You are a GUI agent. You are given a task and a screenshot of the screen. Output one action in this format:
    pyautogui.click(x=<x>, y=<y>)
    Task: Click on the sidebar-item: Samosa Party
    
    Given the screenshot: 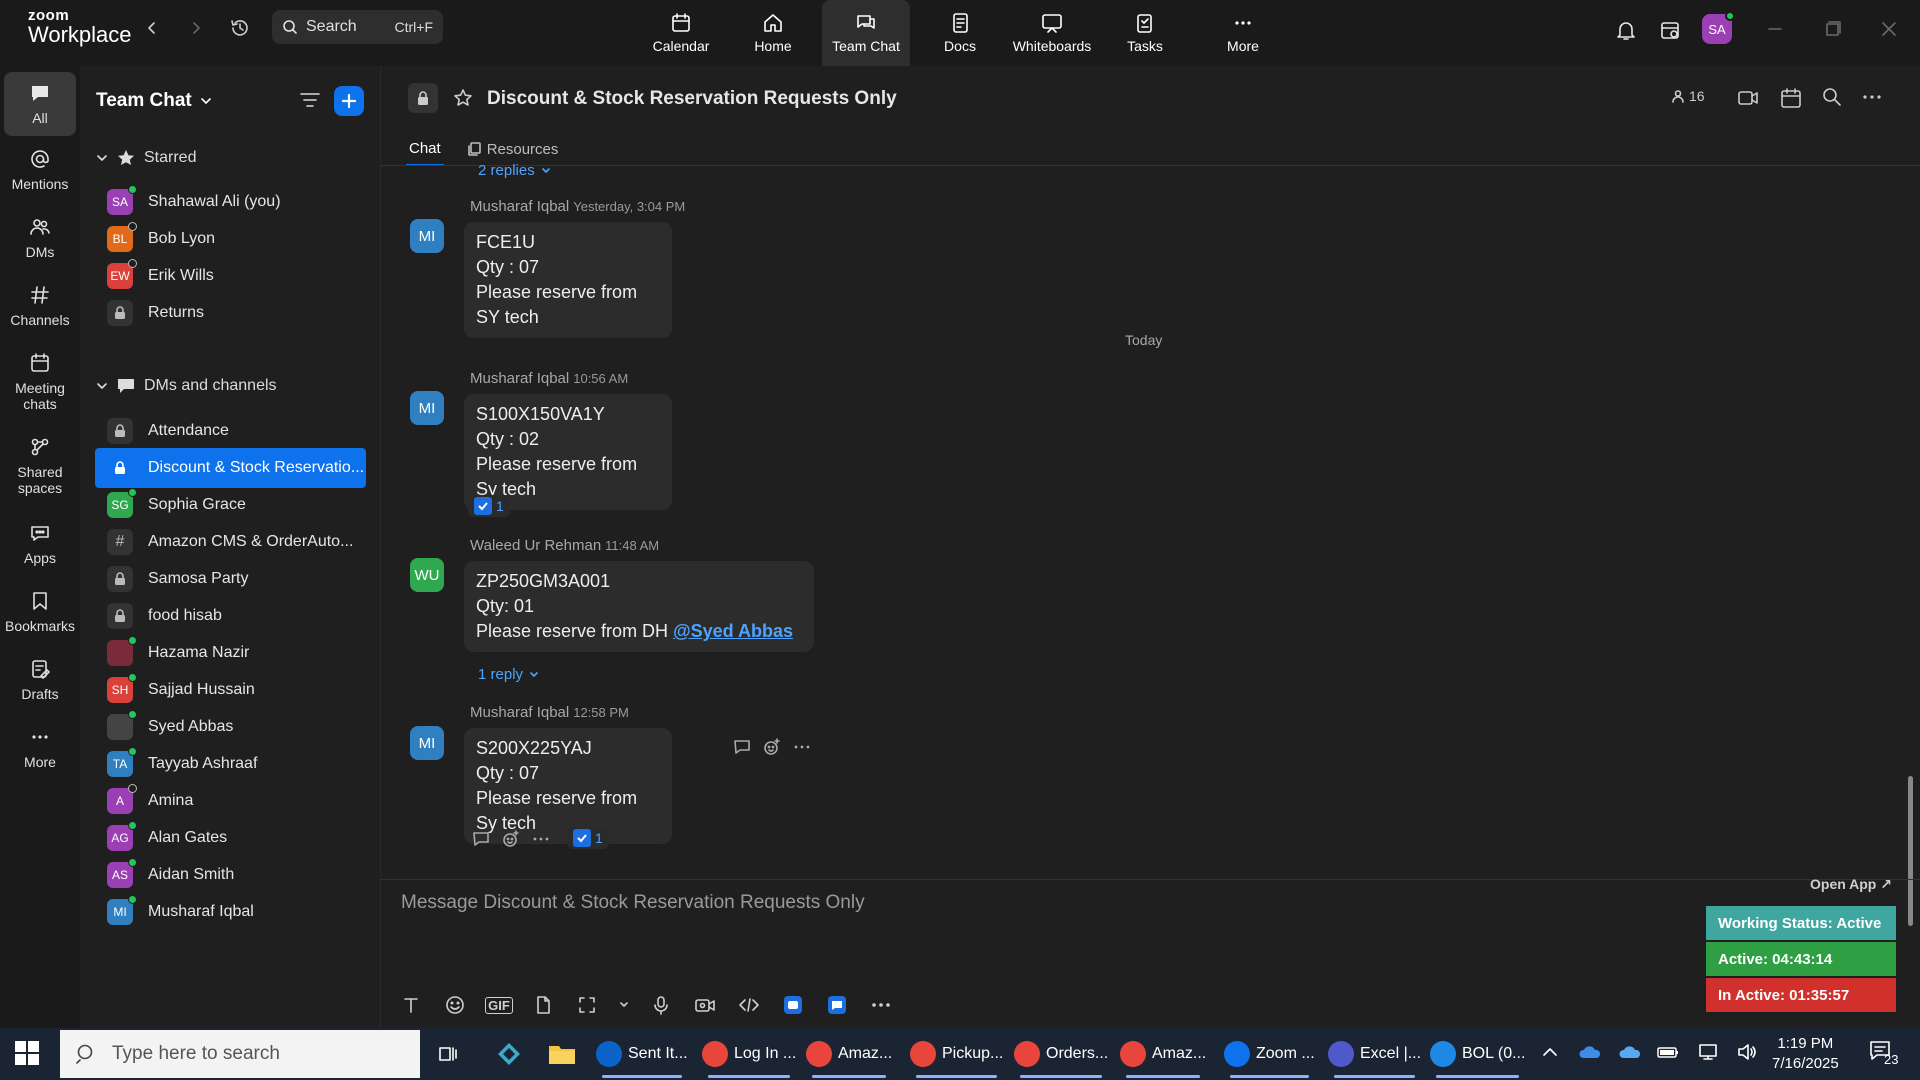 What is the action you would take?
    pyautogui.click(x=230, y=579)
    